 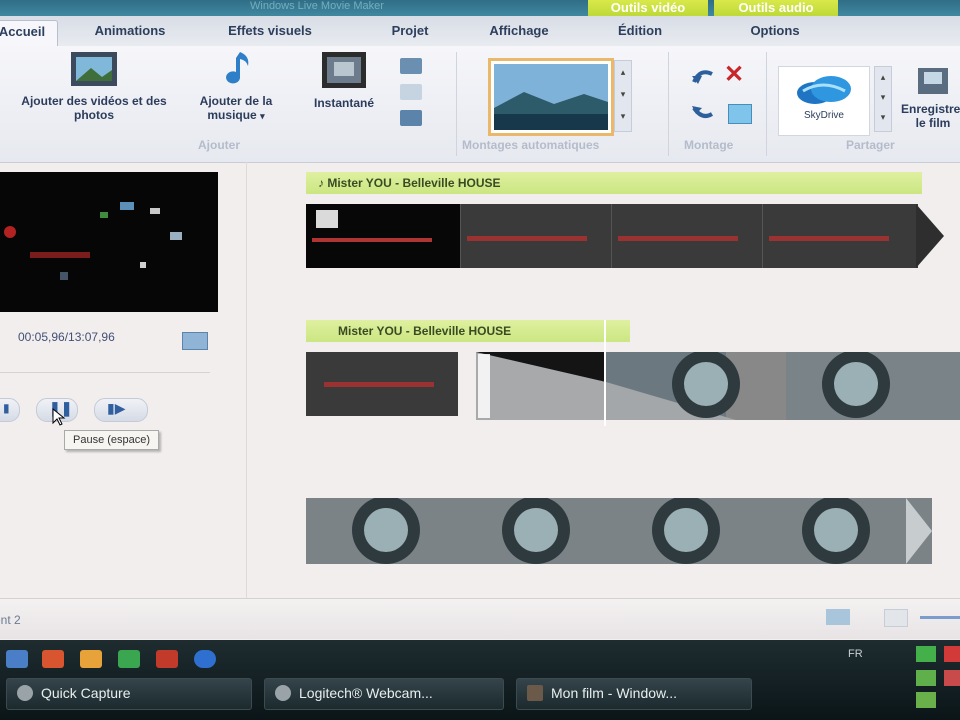 What do you see at coordinates (614, 183) in the screenshot?
I see `audio-track-label-1: ♪ Mister YOU - Belleville HOUSE` at bounding box center [614, 183].